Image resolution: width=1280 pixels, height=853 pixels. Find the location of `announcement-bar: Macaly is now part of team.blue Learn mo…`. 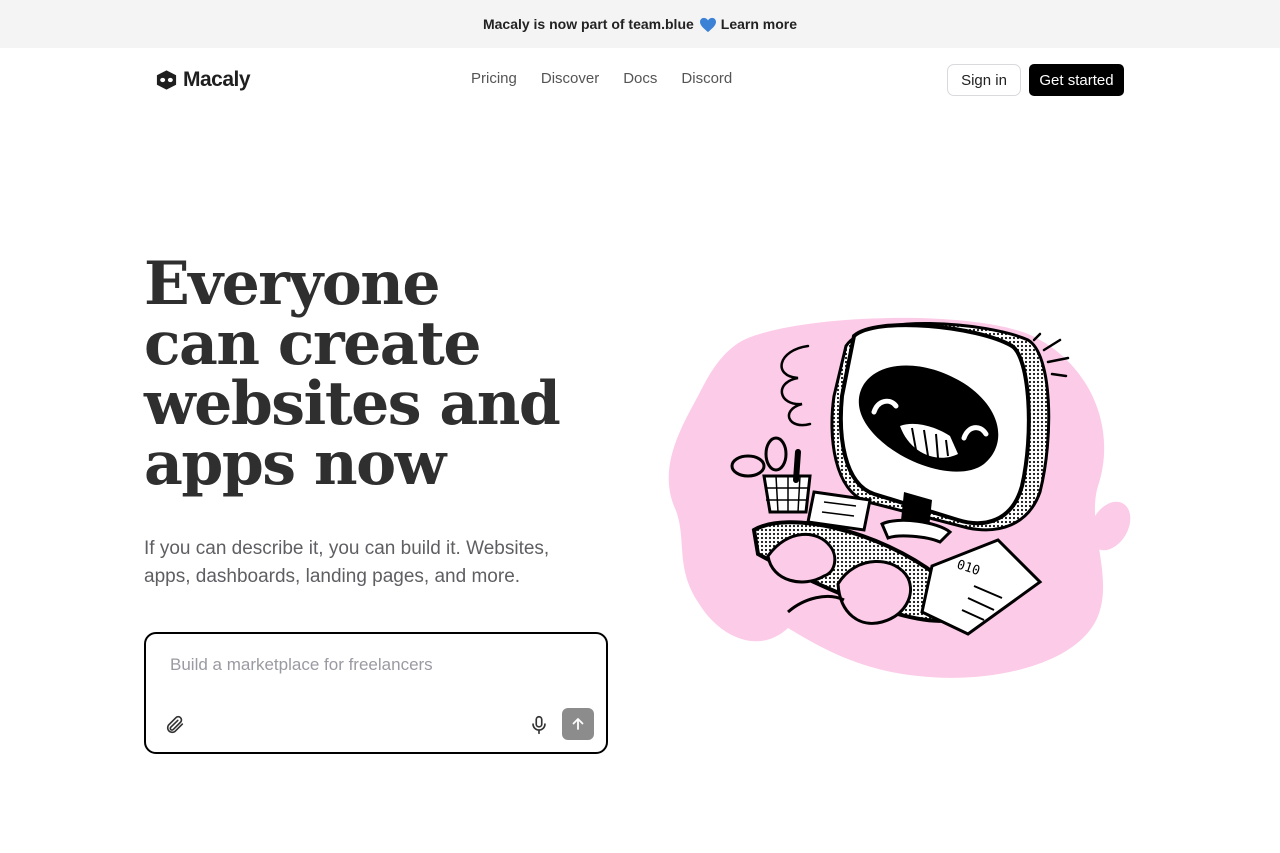

announcement-bar: Macaly is now part of team.blue Learn mo… is located at coordinates (640, 24).